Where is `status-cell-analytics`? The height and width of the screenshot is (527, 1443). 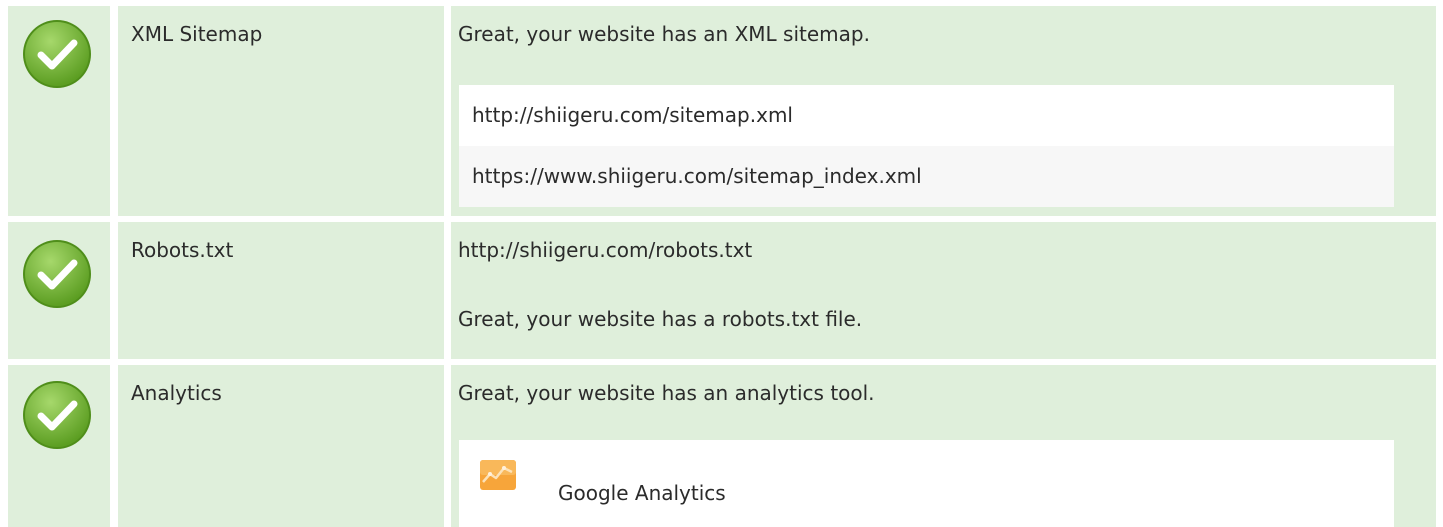 status-cell-analytics is located at coordinates (59, 446).